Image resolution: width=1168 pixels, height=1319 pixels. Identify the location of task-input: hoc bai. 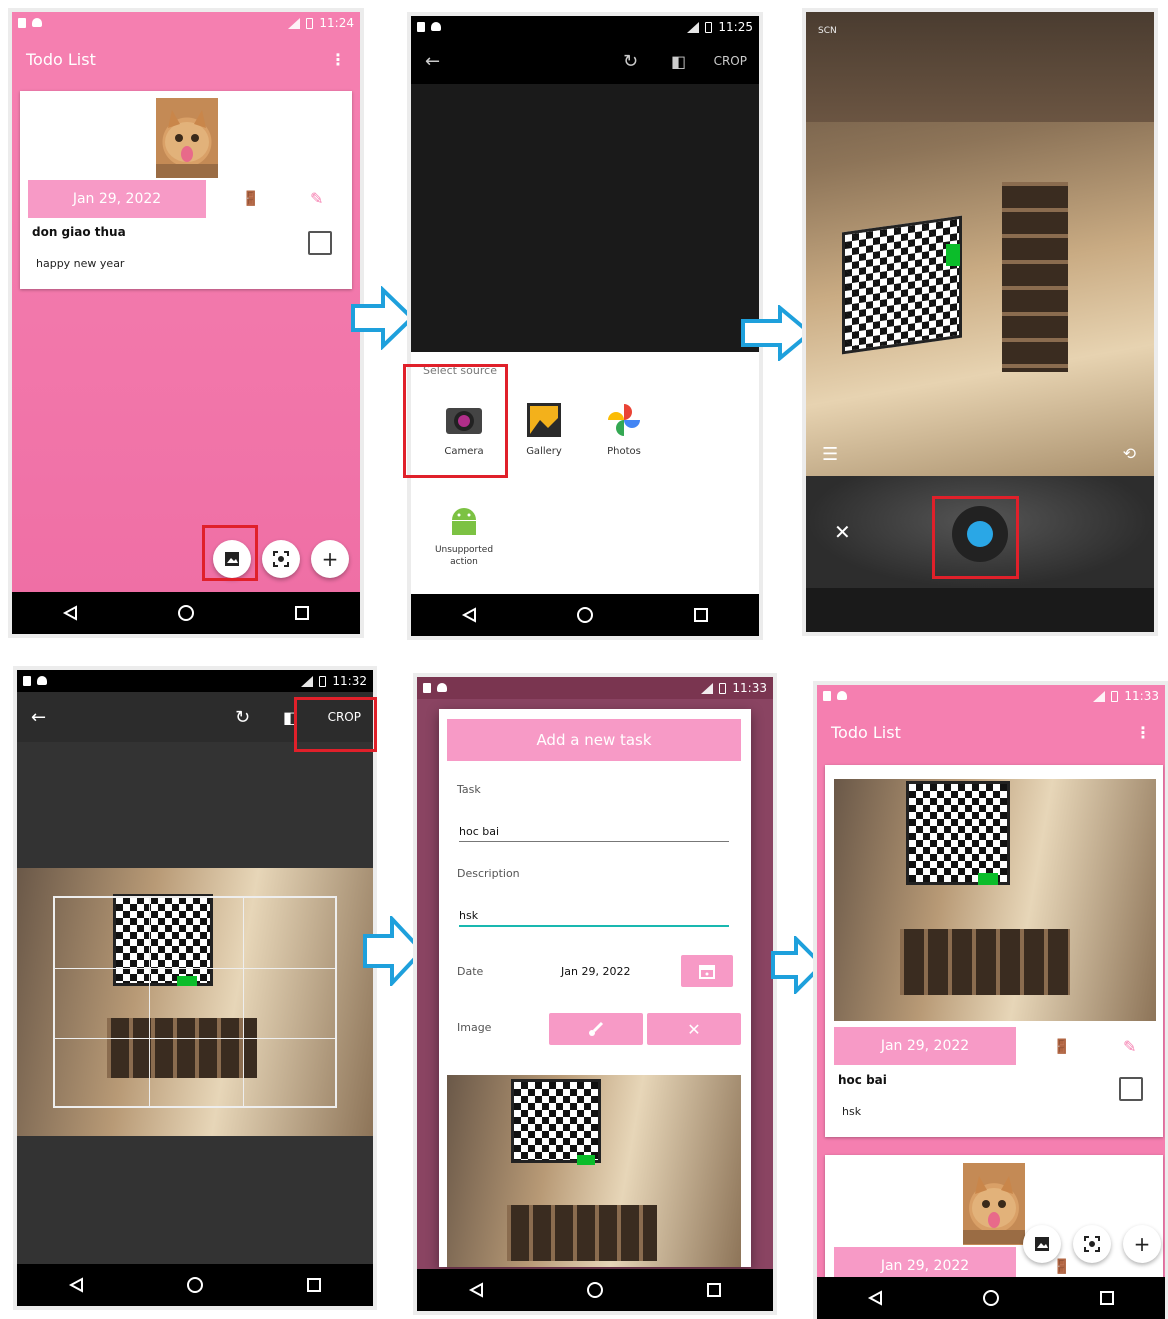
(594, 833).